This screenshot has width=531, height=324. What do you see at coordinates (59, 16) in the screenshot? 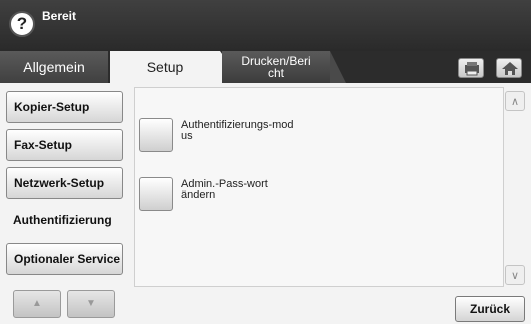
I see `status-text: Bereit` at bounding box center [59, 16].